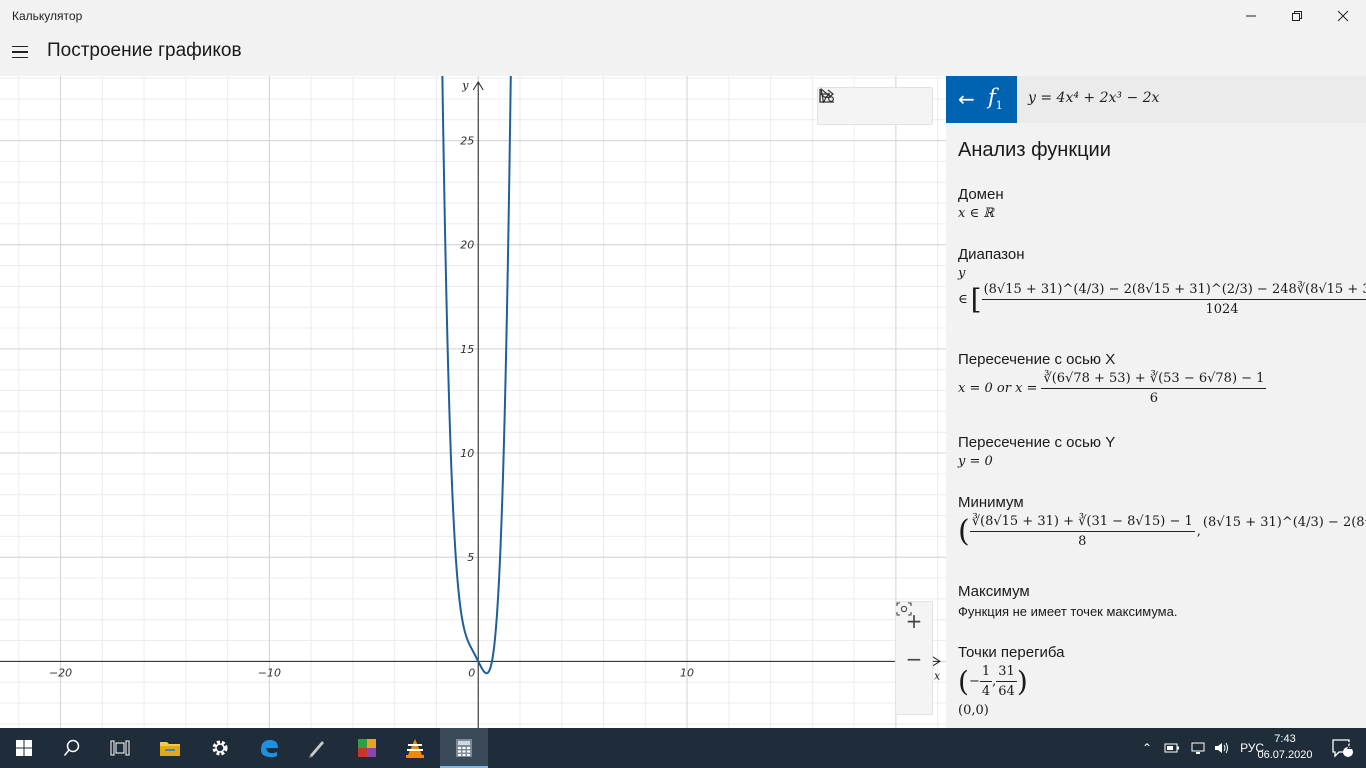 The height and width of the screenshot is (768, 1366). I want to click on share-button, so click(856, 106).